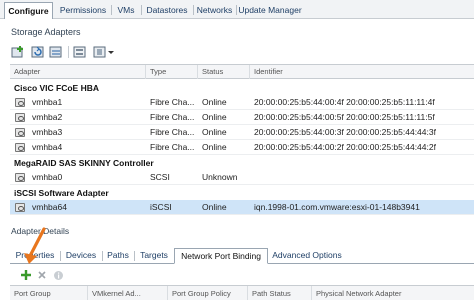  What do you see at coordinates (160, 177) in the screenshot?
I see `adapter-type: SCSI` at bounding box center [160, 177].